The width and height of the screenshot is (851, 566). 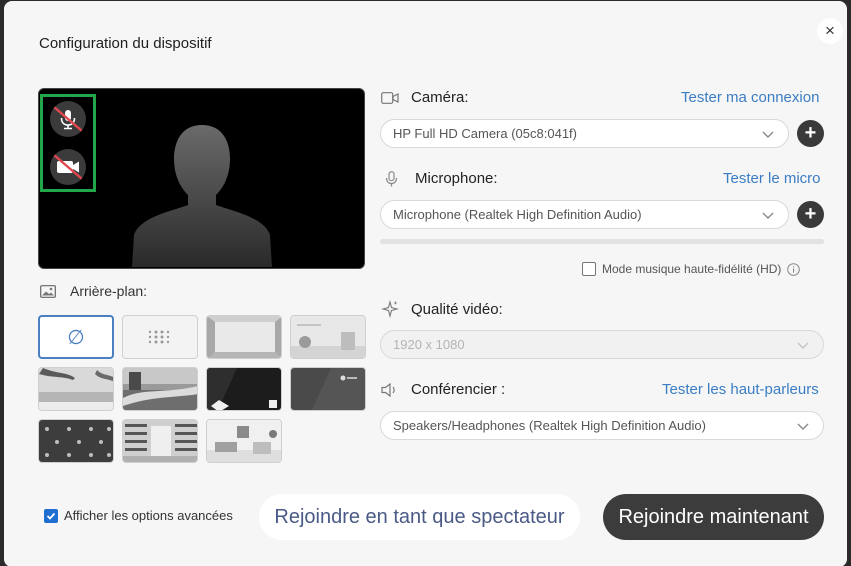 I want to click on test-microphone-link: Tester le micro, so click(x=772, y=178).